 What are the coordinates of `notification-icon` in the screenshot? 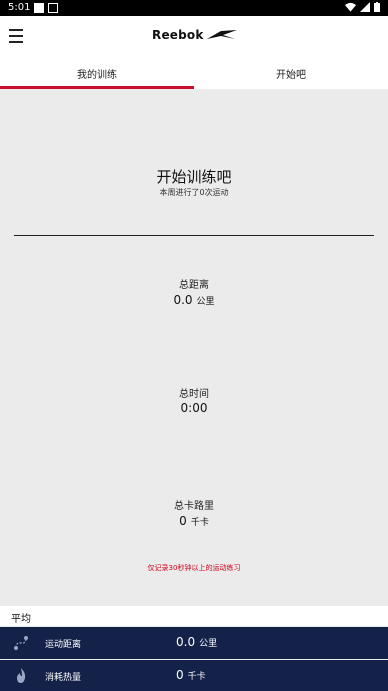 It's located at (39, 8).